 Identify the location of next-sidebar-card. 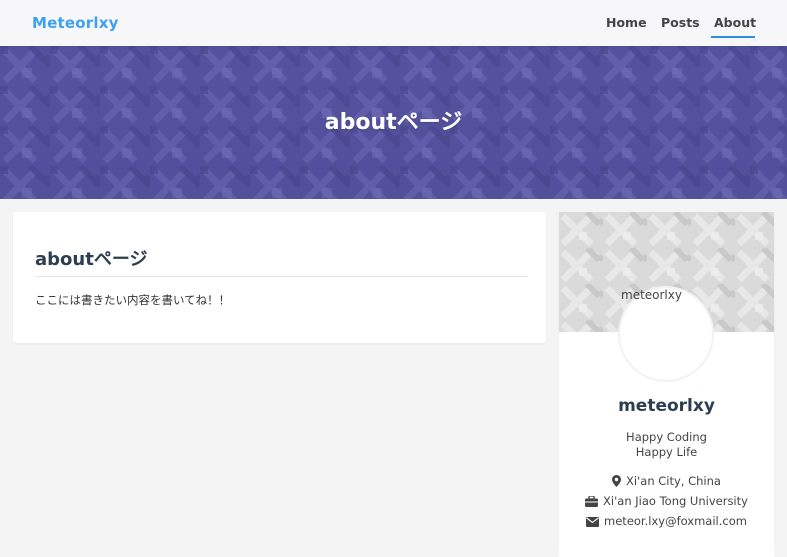
(666, 551).